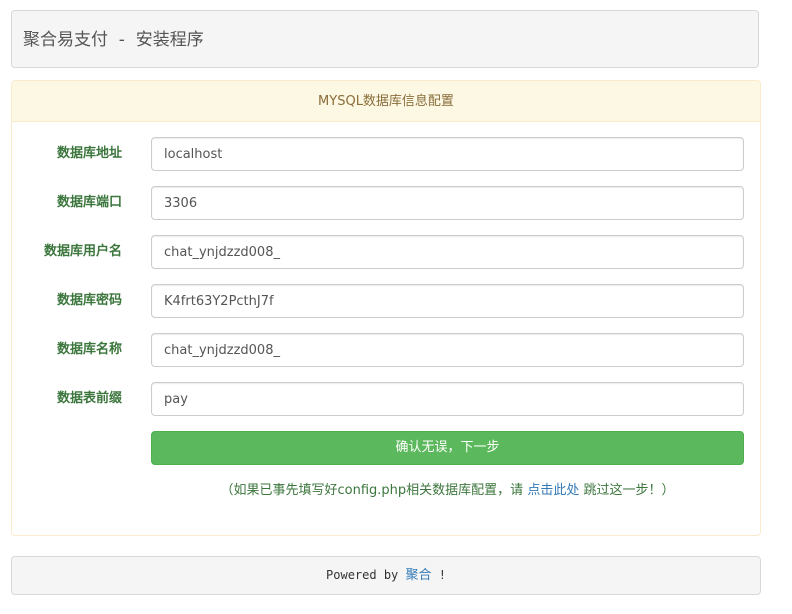  What do you see at coordinates (89, 398) in the screenshot?
I see `table-prefix-label: 数据表前缀` at bounding box center [89, 398].